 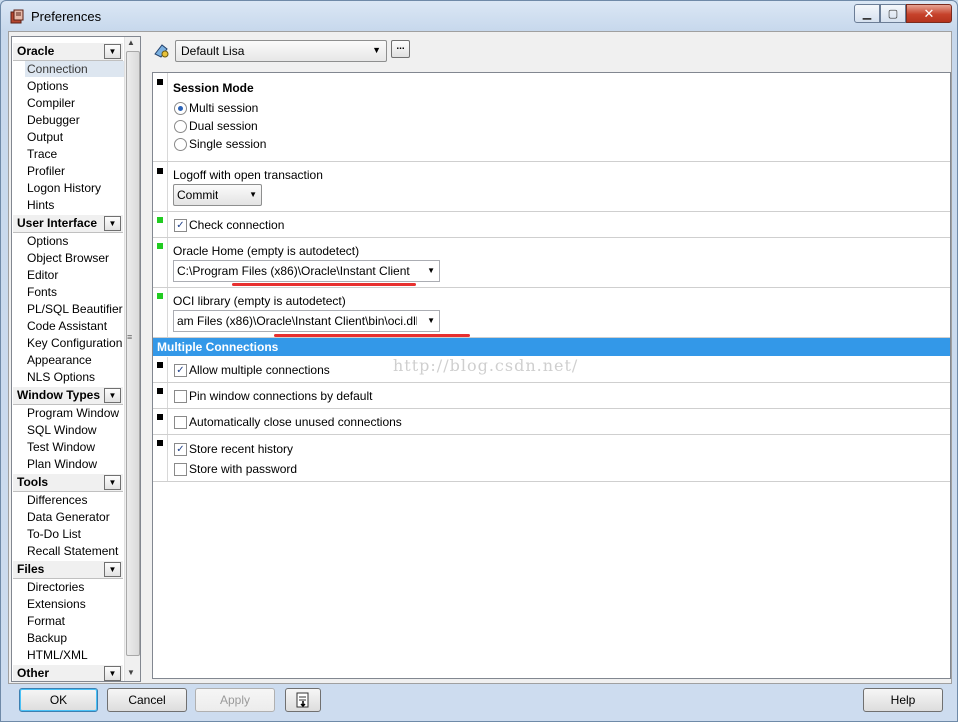 What do you see at coordinates (180, 396) in the screenshot?
I see `pin-window-checkbox` at bounding box center [180, 396].